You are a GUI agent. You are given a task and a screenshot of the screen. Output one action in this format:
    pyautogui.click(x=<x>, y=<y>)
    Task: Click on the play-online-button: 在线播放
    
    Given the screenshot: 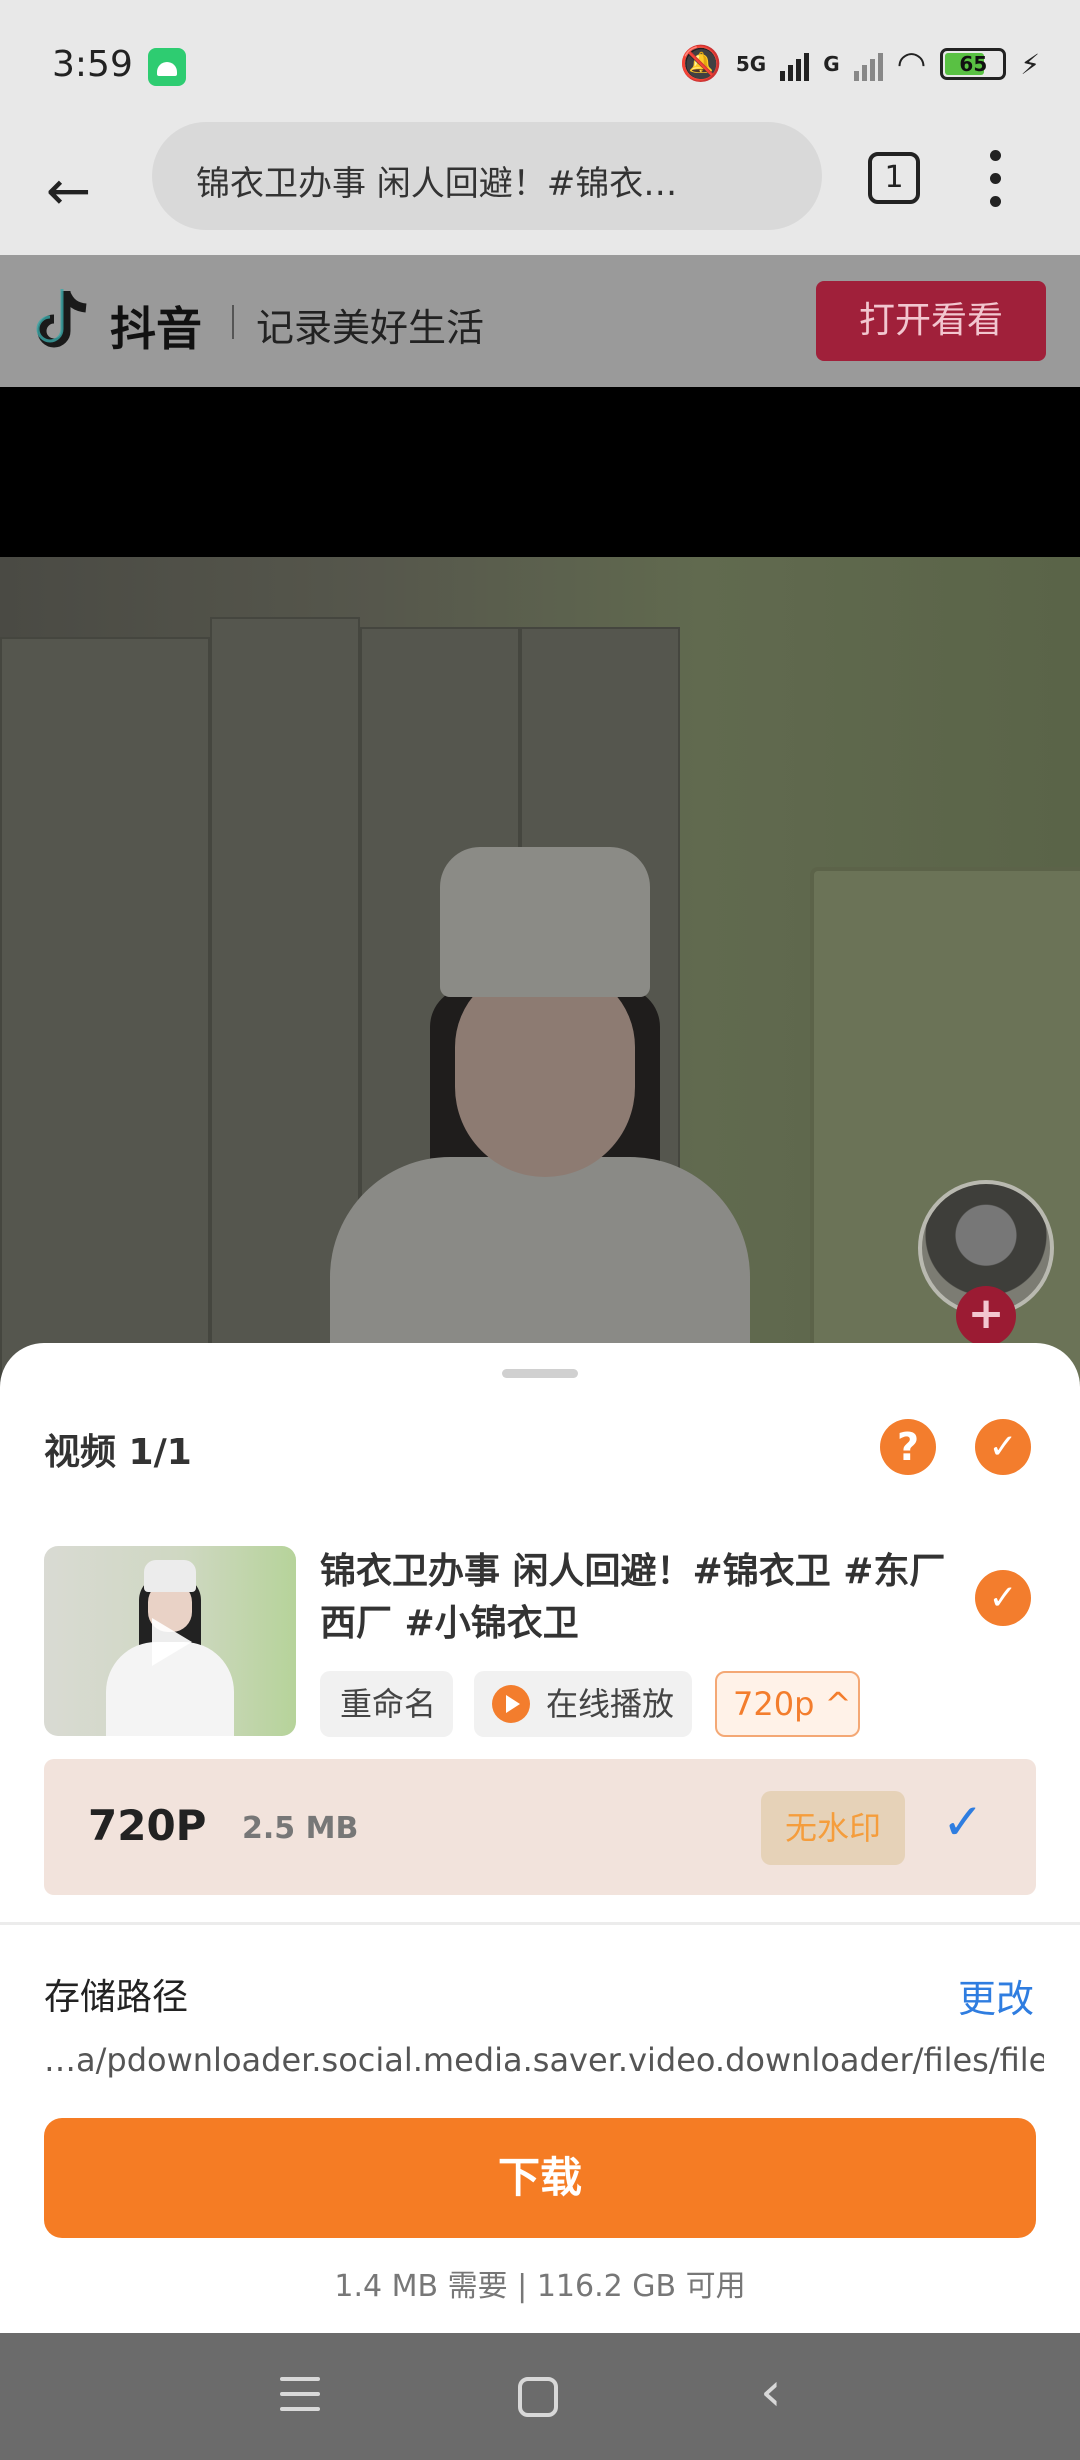 What is the action you would take?
    pyautogui.click(x=583, y=1704)
    